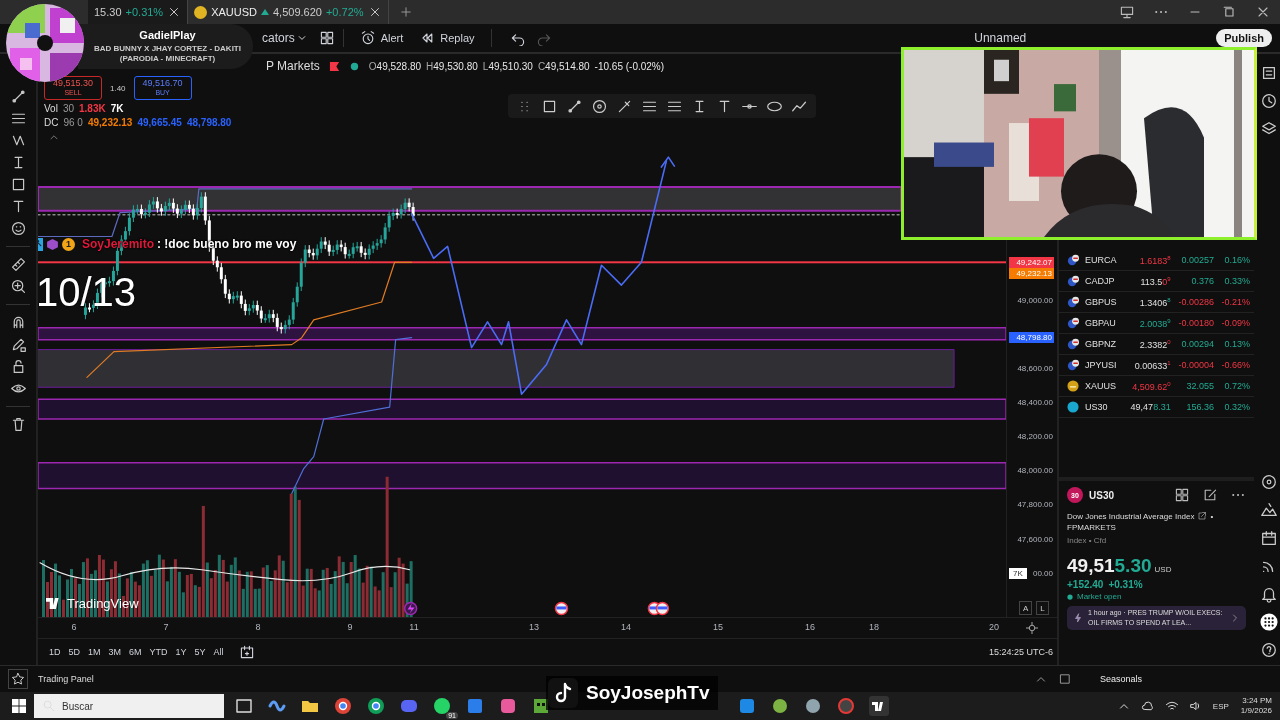 The width and height of the screenshot is (1280, 720). Describe the element at coordinates (879, 706) in the screenshot. I see `tradingview-app-icon` at that location.